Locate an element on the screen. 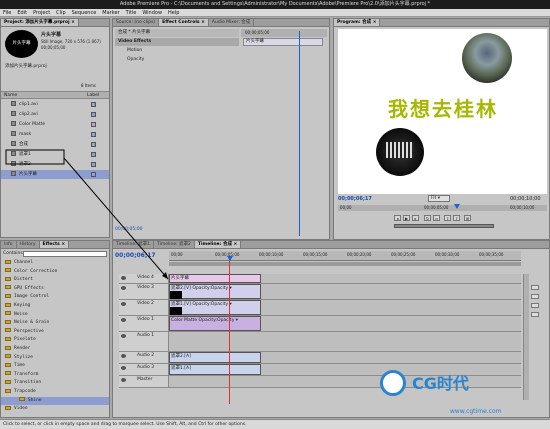 The width and height of the screenshot is (550, 429). cg-logo-icon is located at coordinates (393, 383).